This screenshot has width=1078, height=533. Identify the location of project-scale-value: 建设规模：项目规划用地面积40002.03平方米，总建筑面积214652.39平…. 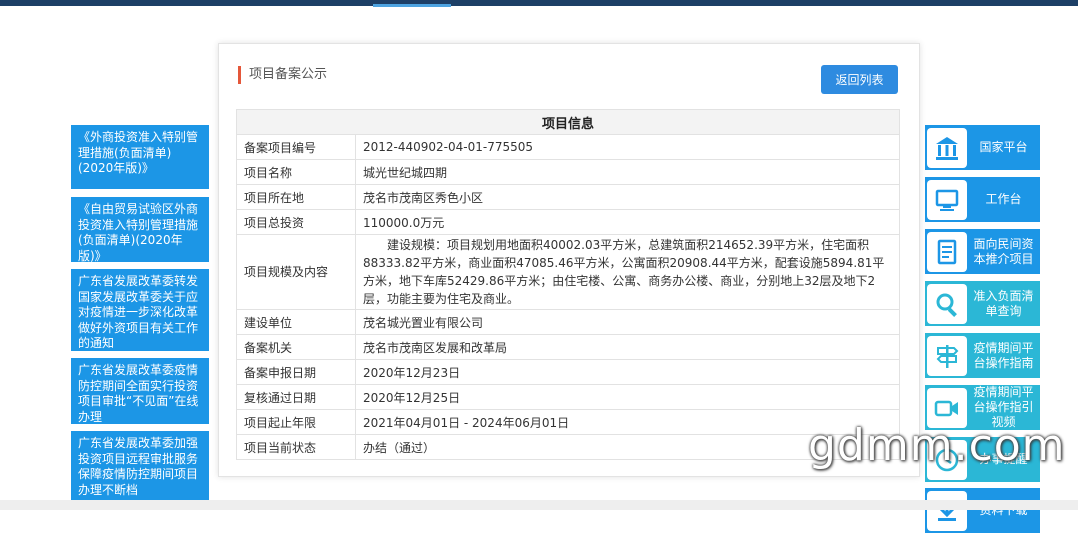
(627, 272).